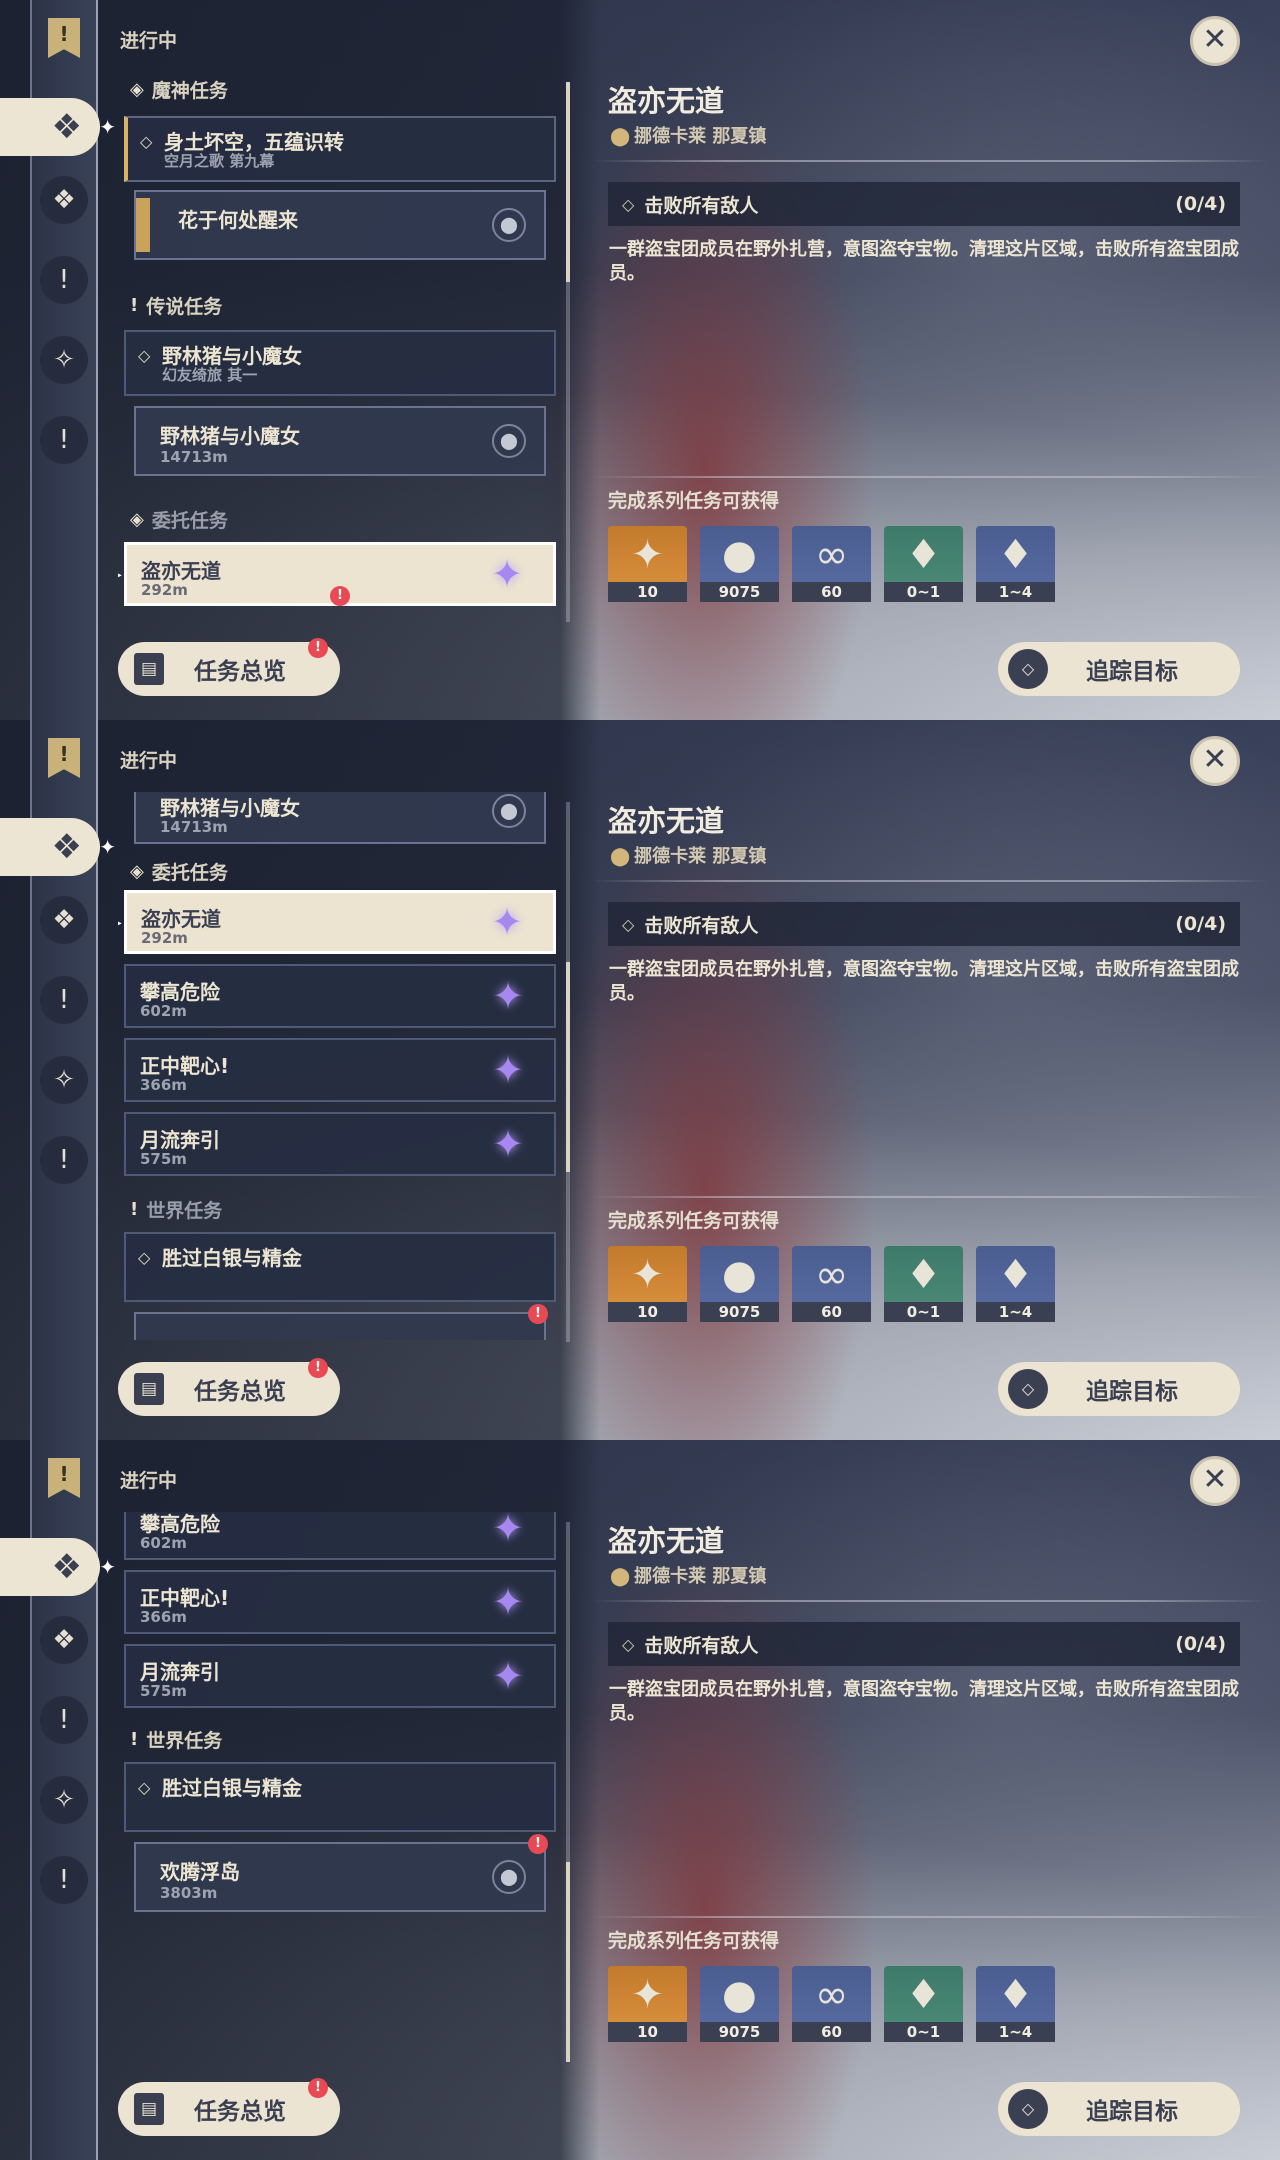 The width and height of the screenshot is (1280, 2160). Describe the element at coordinates (137, 89) in the screenshot. I see `archon-icon: ◈` at that location.